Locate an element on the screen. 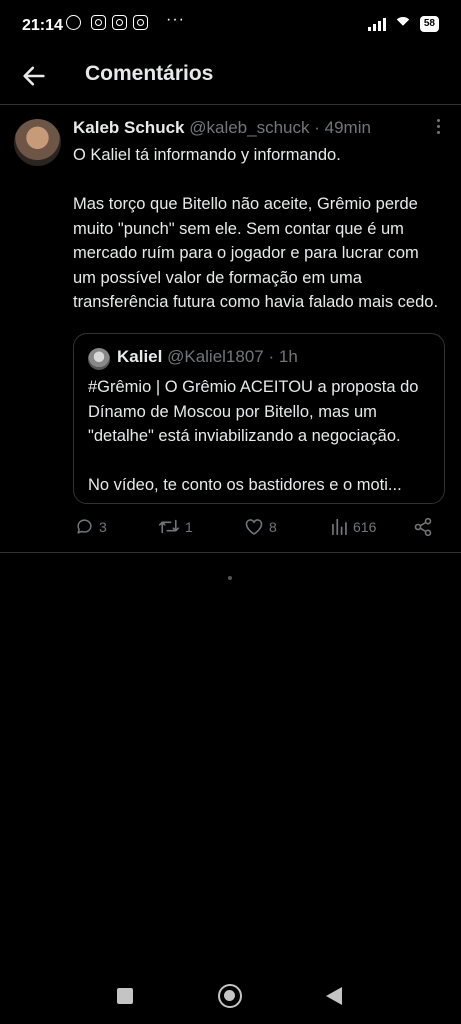  tweet-paragraph: O Kaliel tá informando y informando. is located at coordinates (207, 155).